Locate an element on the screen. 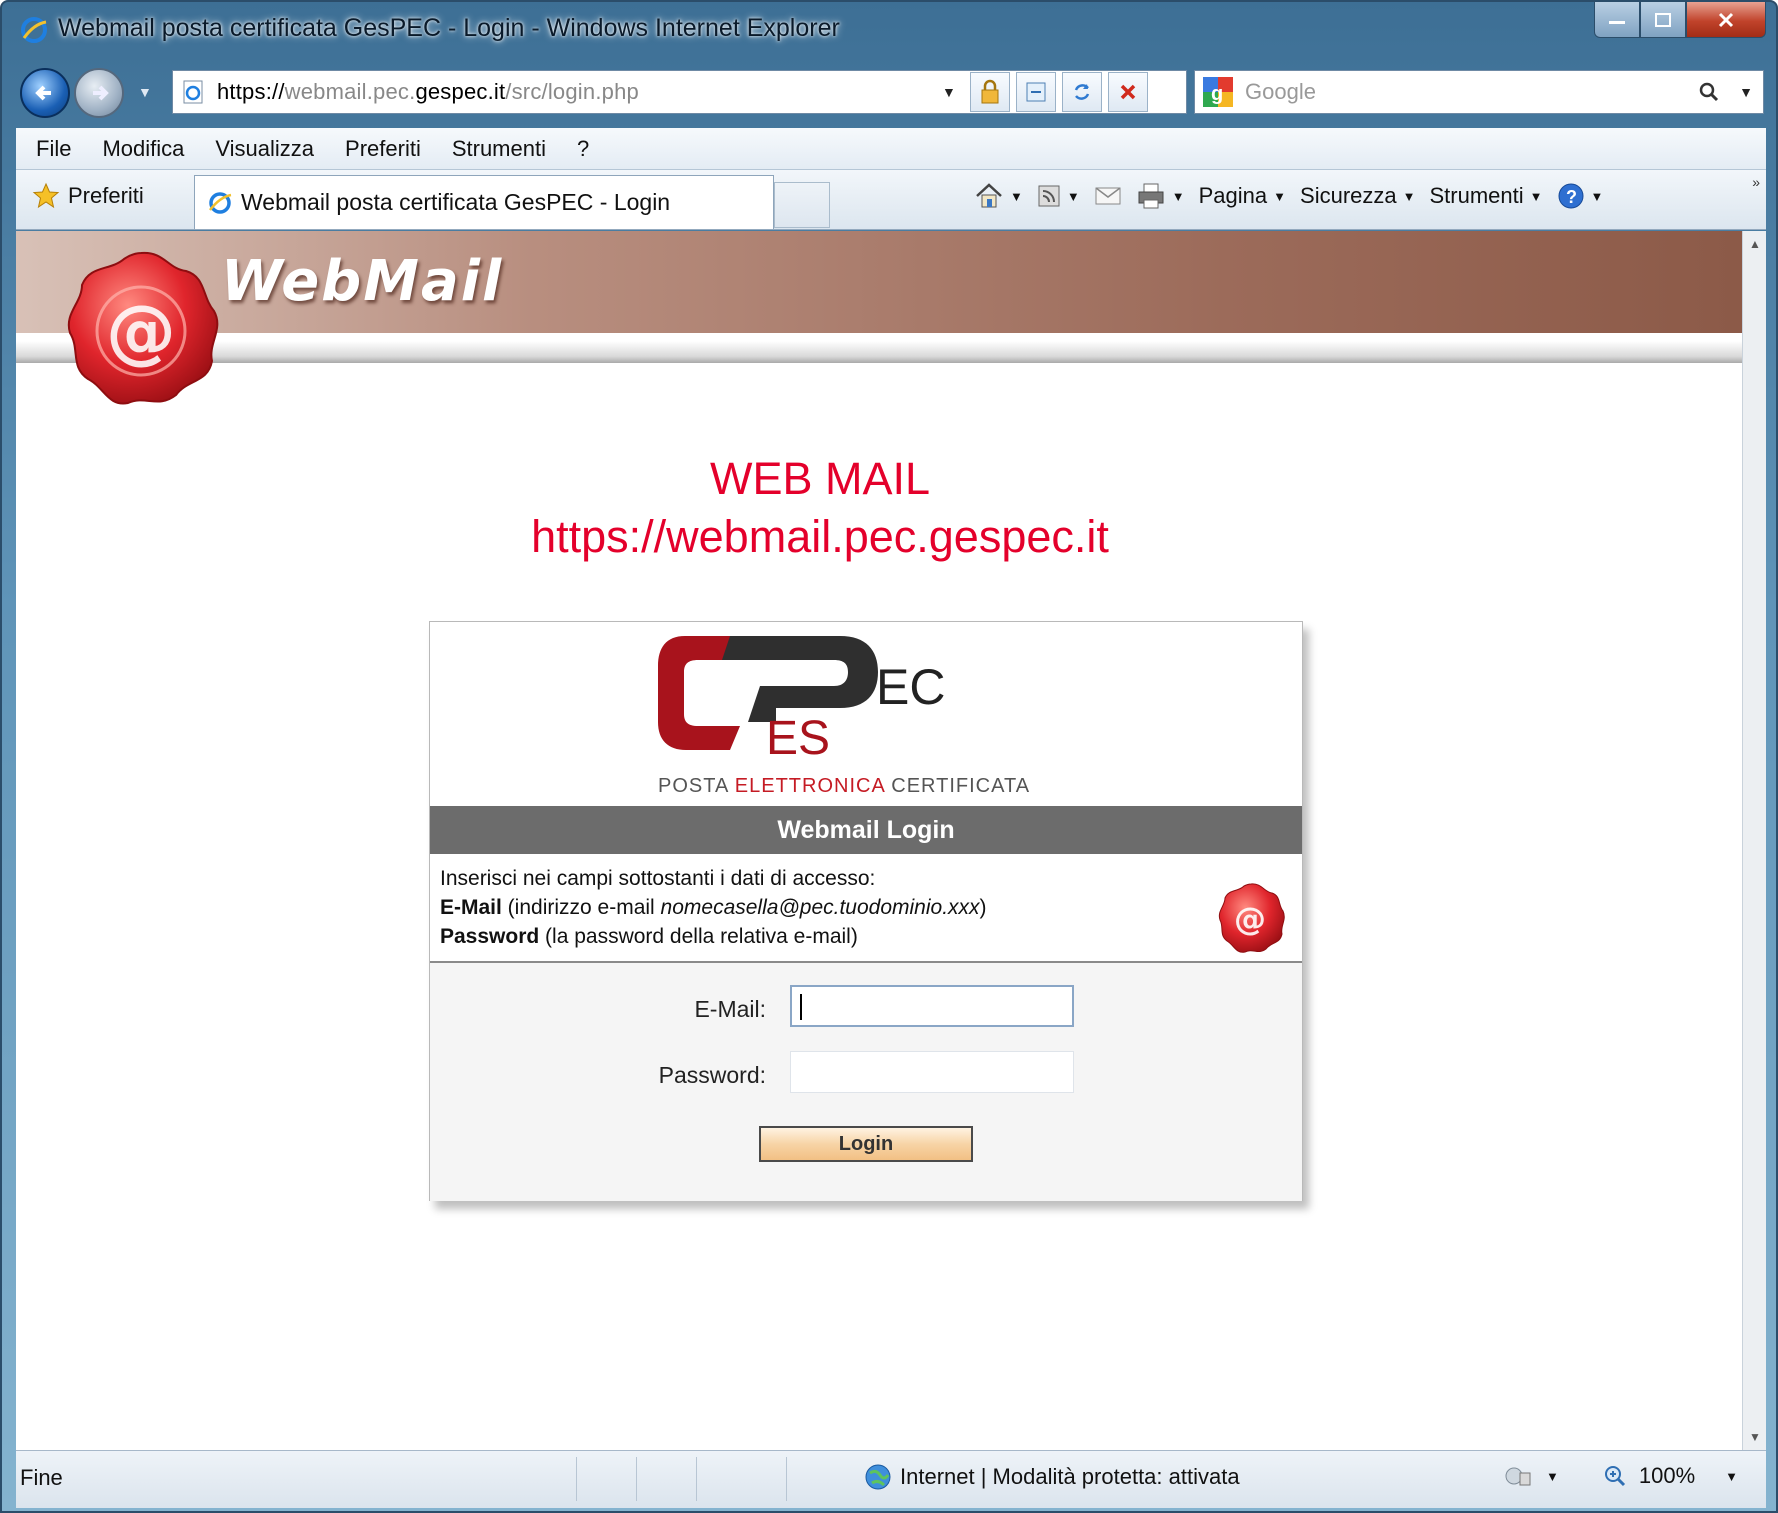  menu-file: File is located at coordinates (53, 149).